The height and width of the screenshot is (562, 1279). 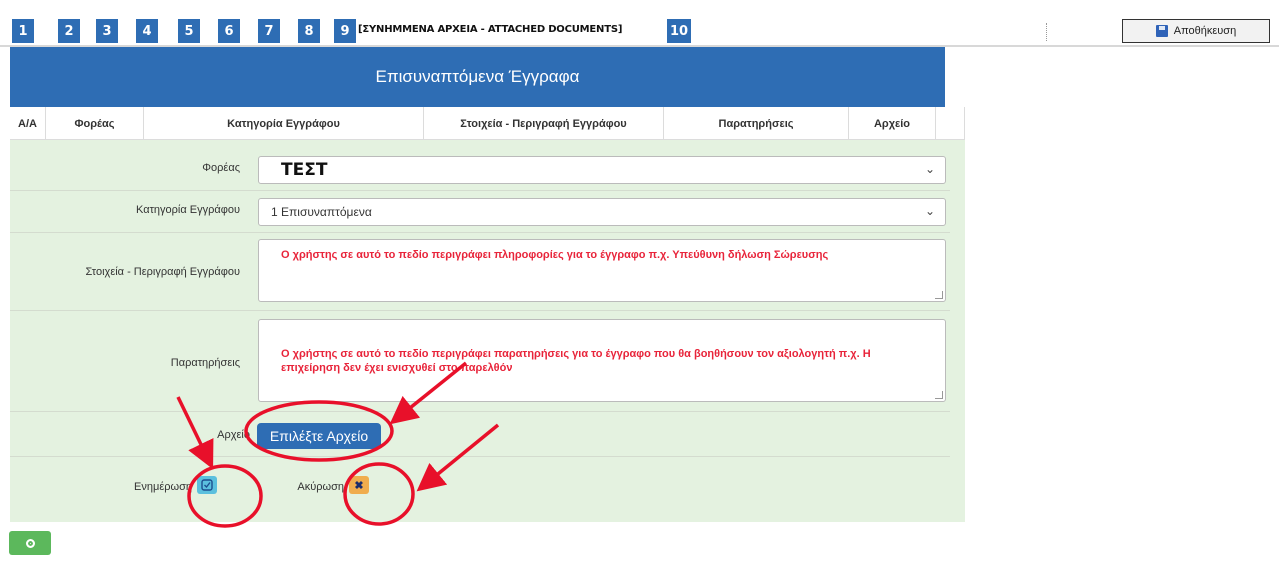 I want to click on foreas-selected-value: ΤΕΣΤ, so click(x=304, y=170).